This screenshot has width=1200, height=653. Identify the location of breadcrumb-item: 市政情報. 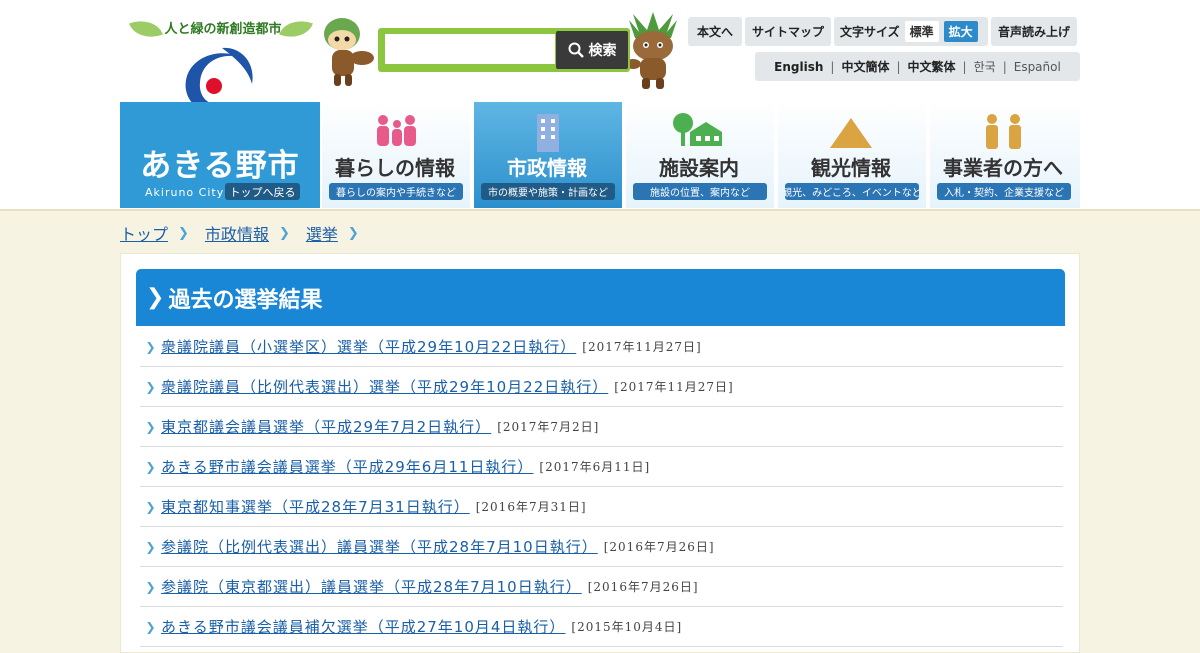
(237, 233).